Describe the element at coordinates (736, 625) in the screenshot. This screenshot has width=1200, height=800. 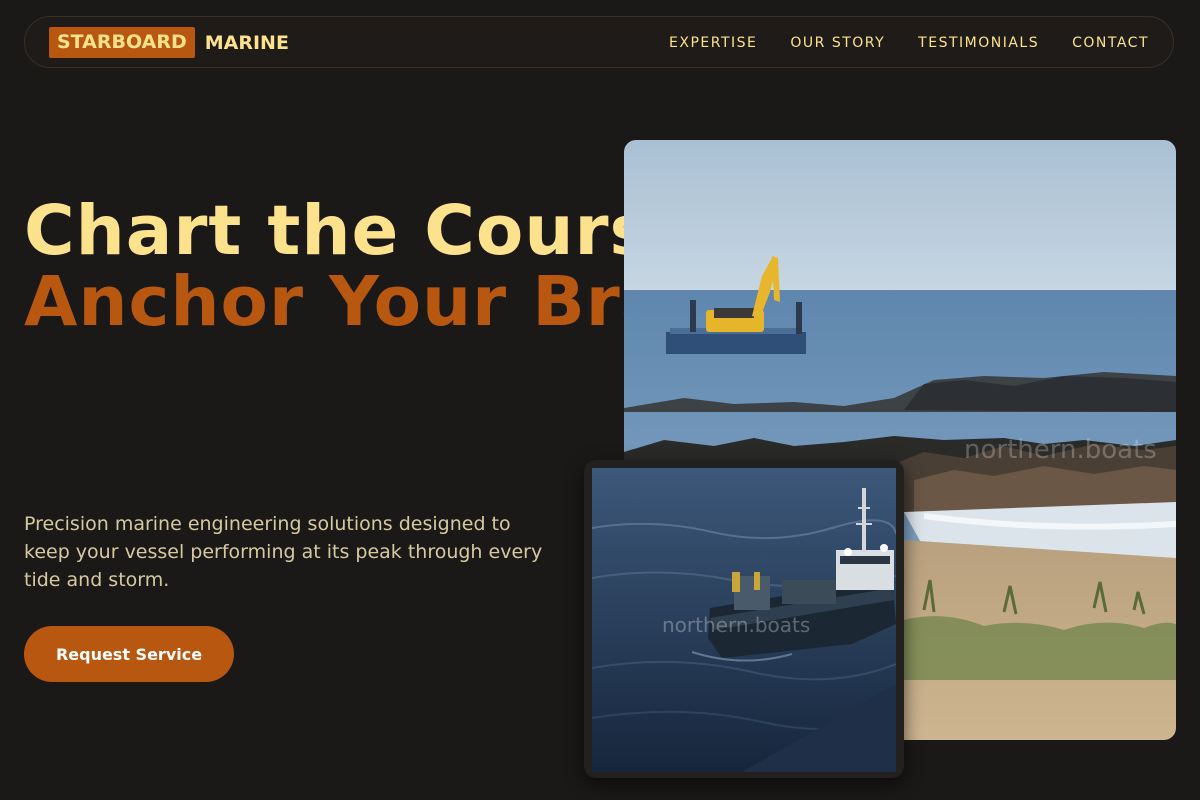
I see `inset-photo-watermark: northern.boats` at that location.